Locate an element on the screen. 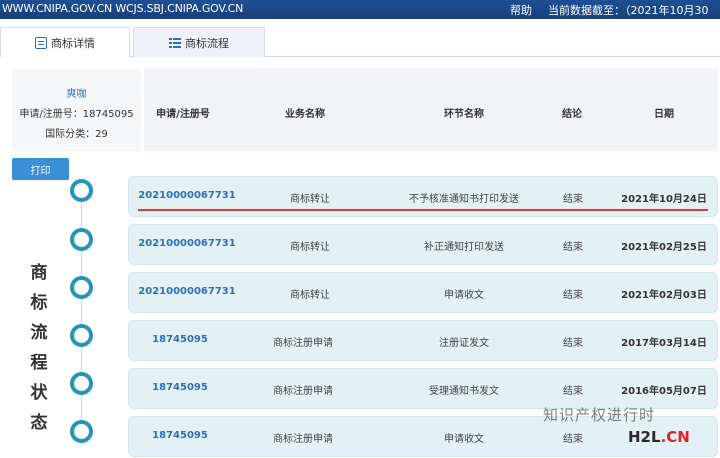 The width and height of the screenshot is (720, 458). watermark-text: 知识产权进行时 is located at coordinates (599, 415).